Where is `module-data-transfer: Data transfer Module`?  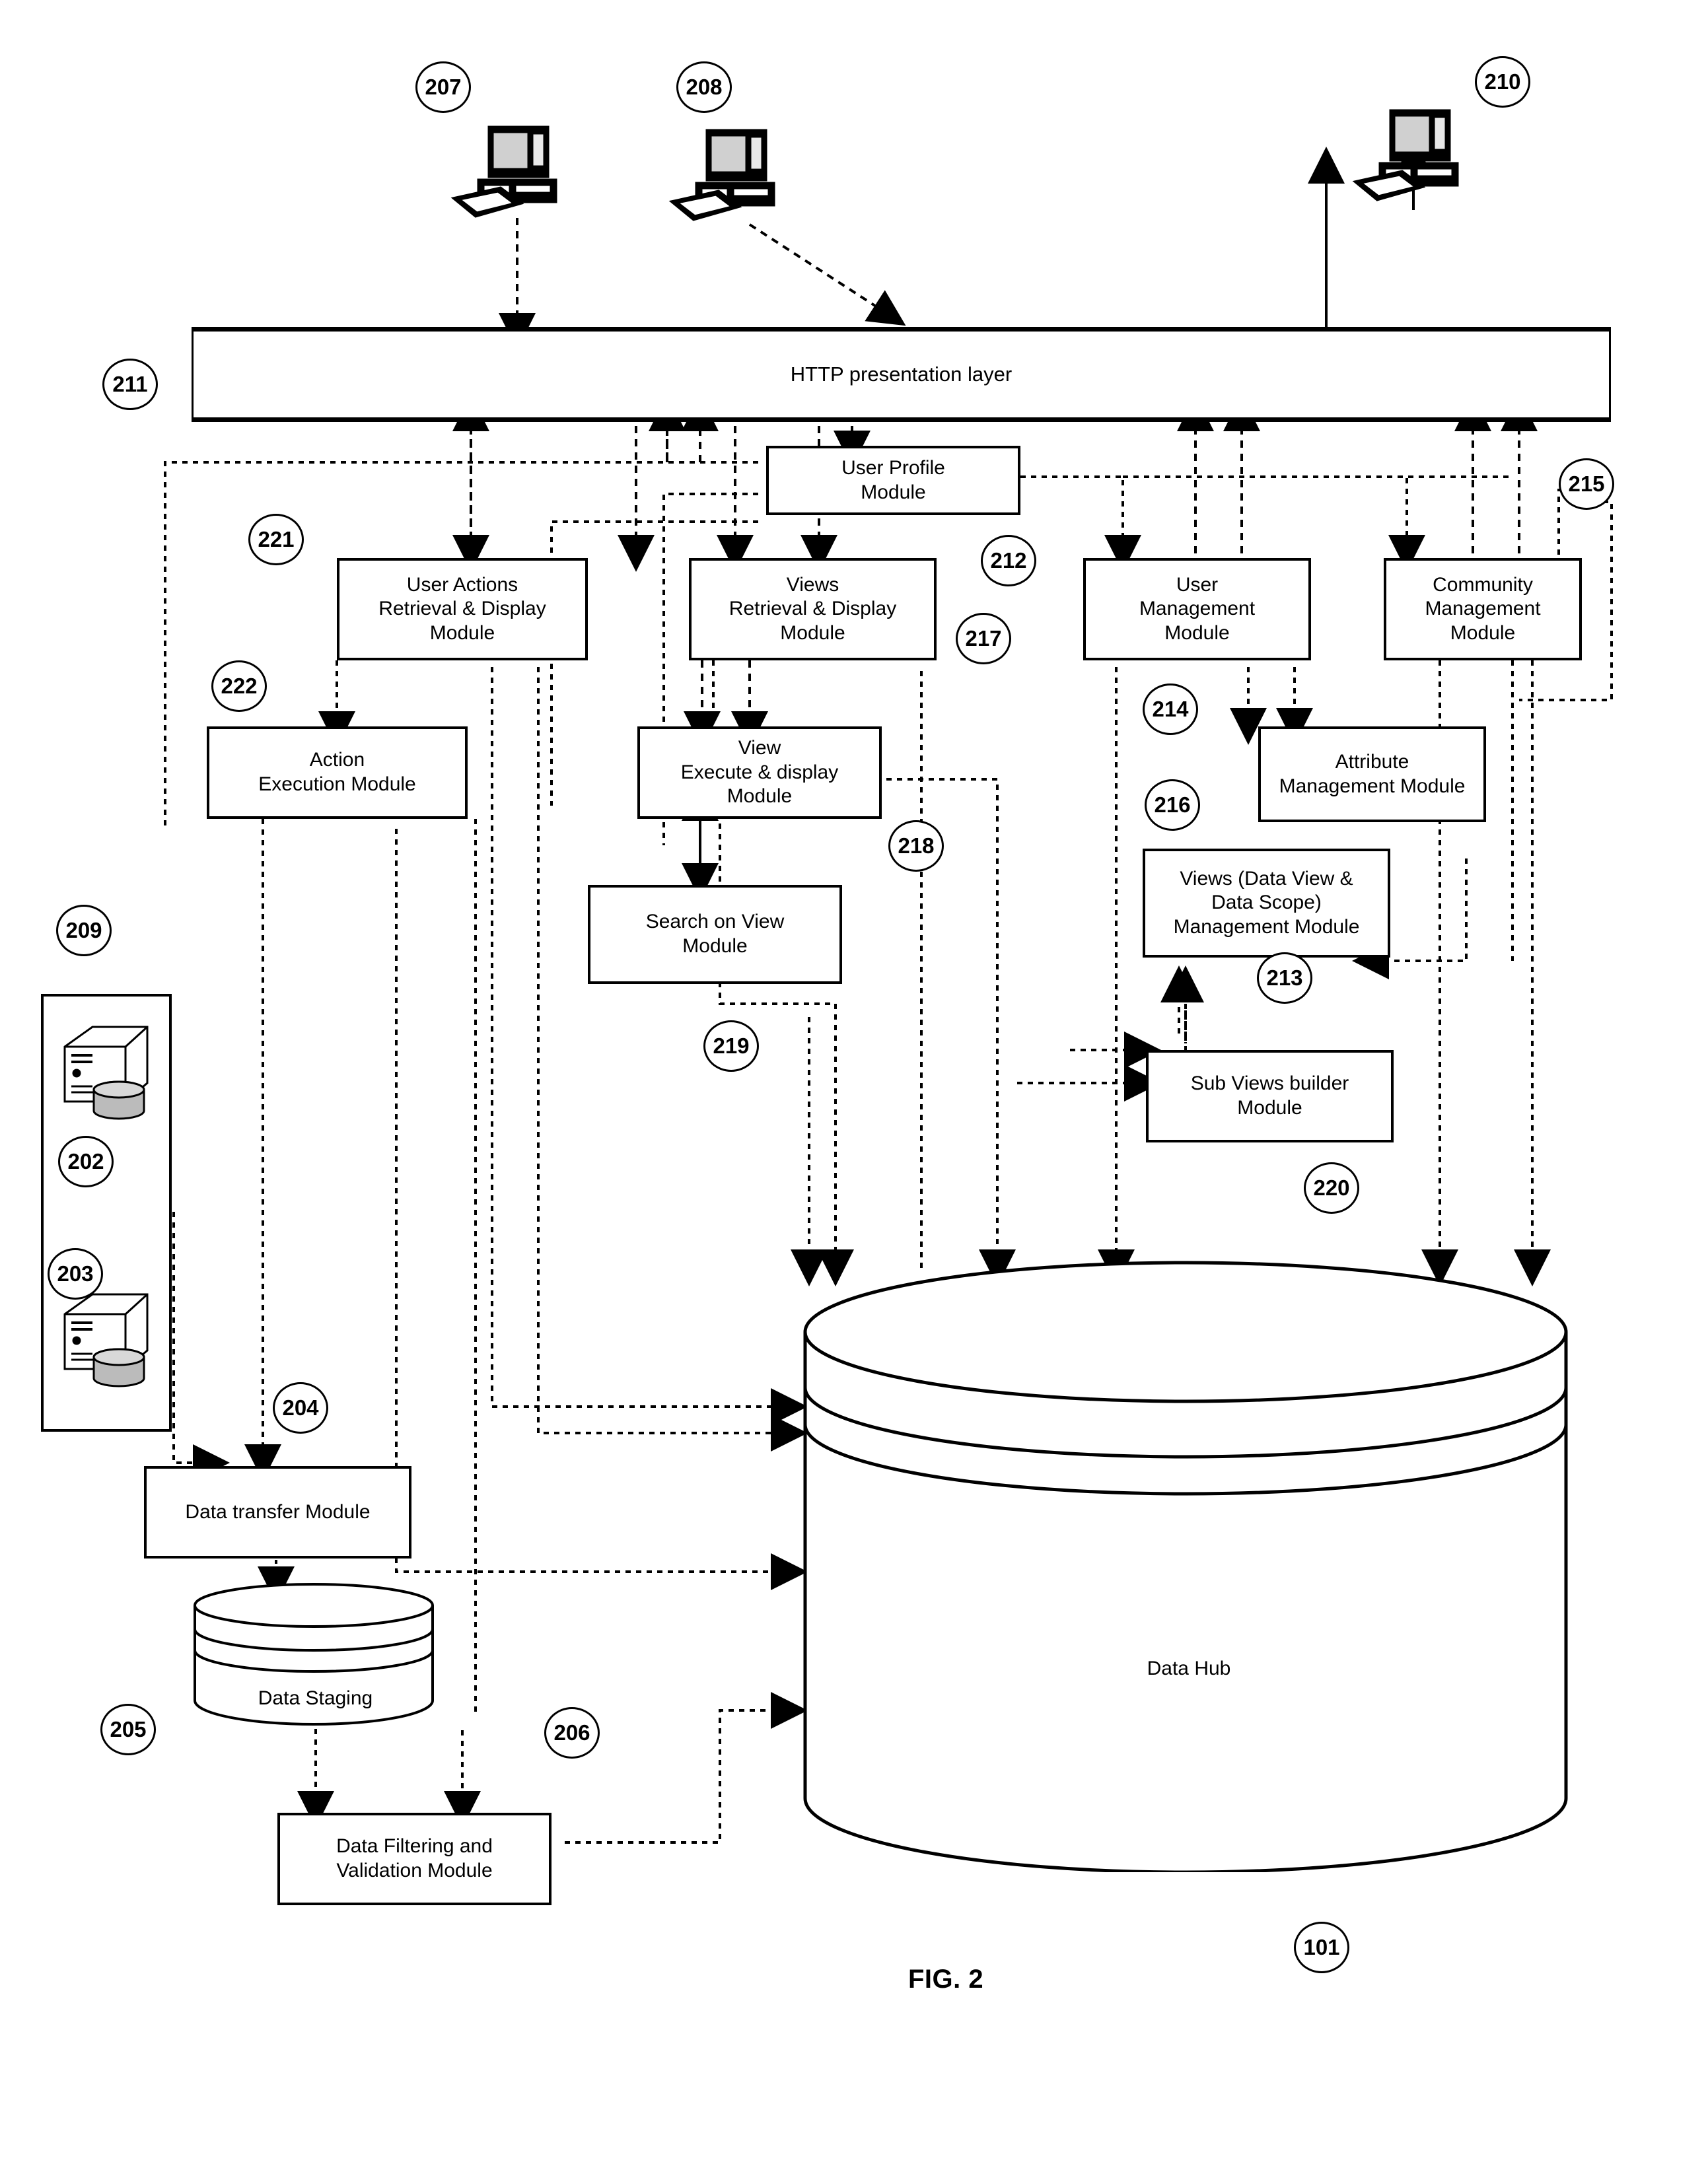
module-data-transfer: Data transfer Module is located at coordinates (278, 1512).